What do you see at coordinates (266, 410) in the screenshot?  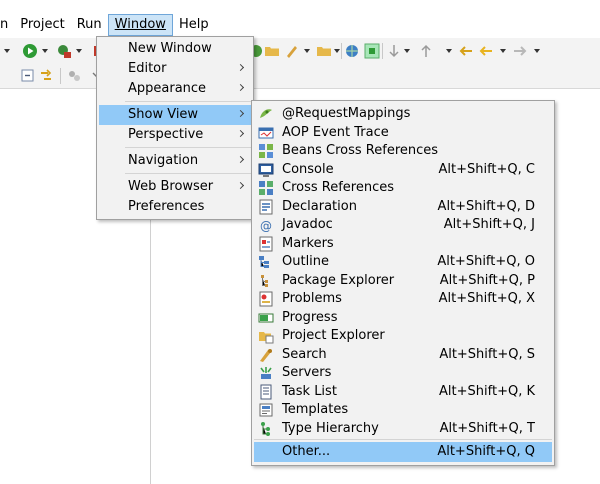 I see `templates-icon` at bounding box center [266, 410].